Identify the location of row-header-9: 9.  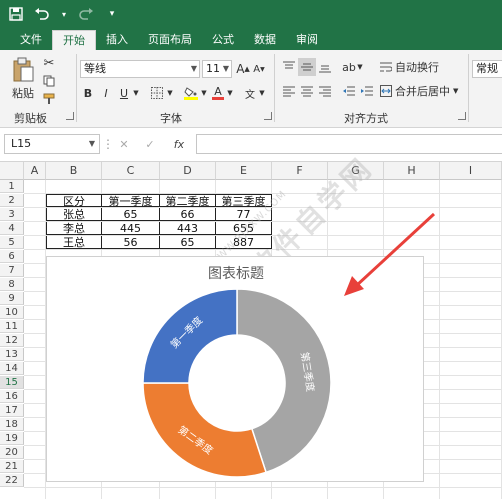
(12, 298).